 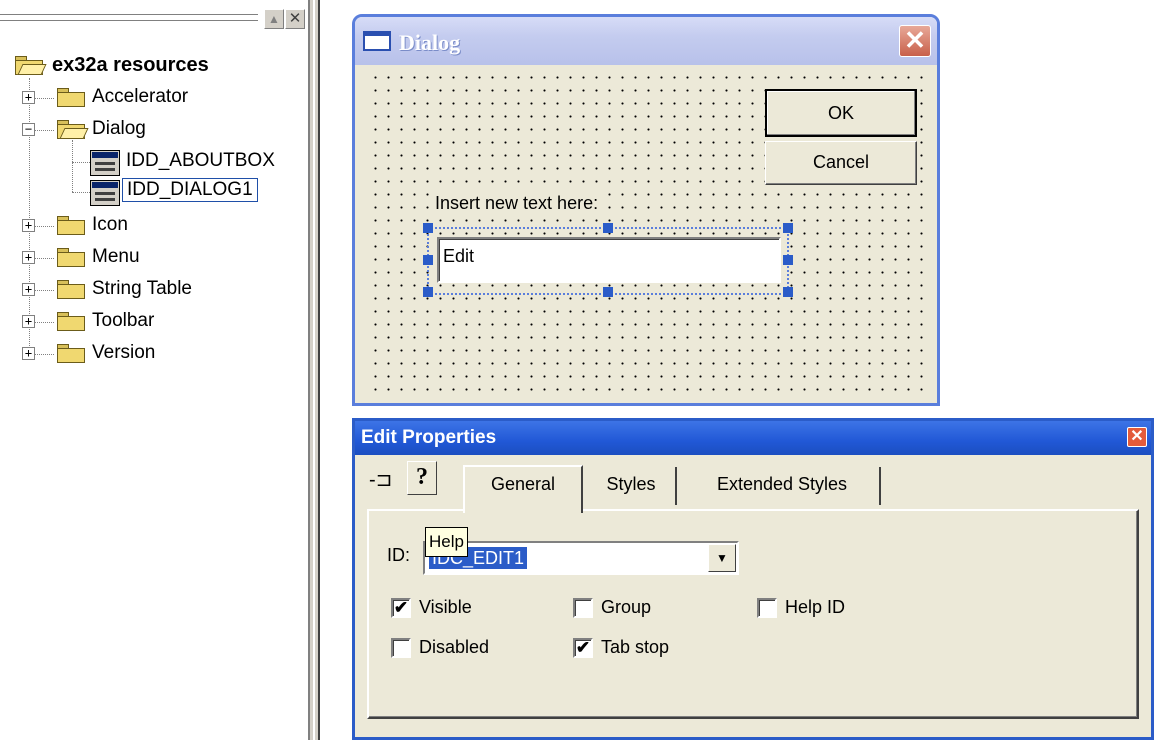 What do you see at coordinates (200, 161) in the screenshot?
I see `tree-item-idd-aboutbox: IDD_ABOUTBOX` at bounding box center [200, 161].